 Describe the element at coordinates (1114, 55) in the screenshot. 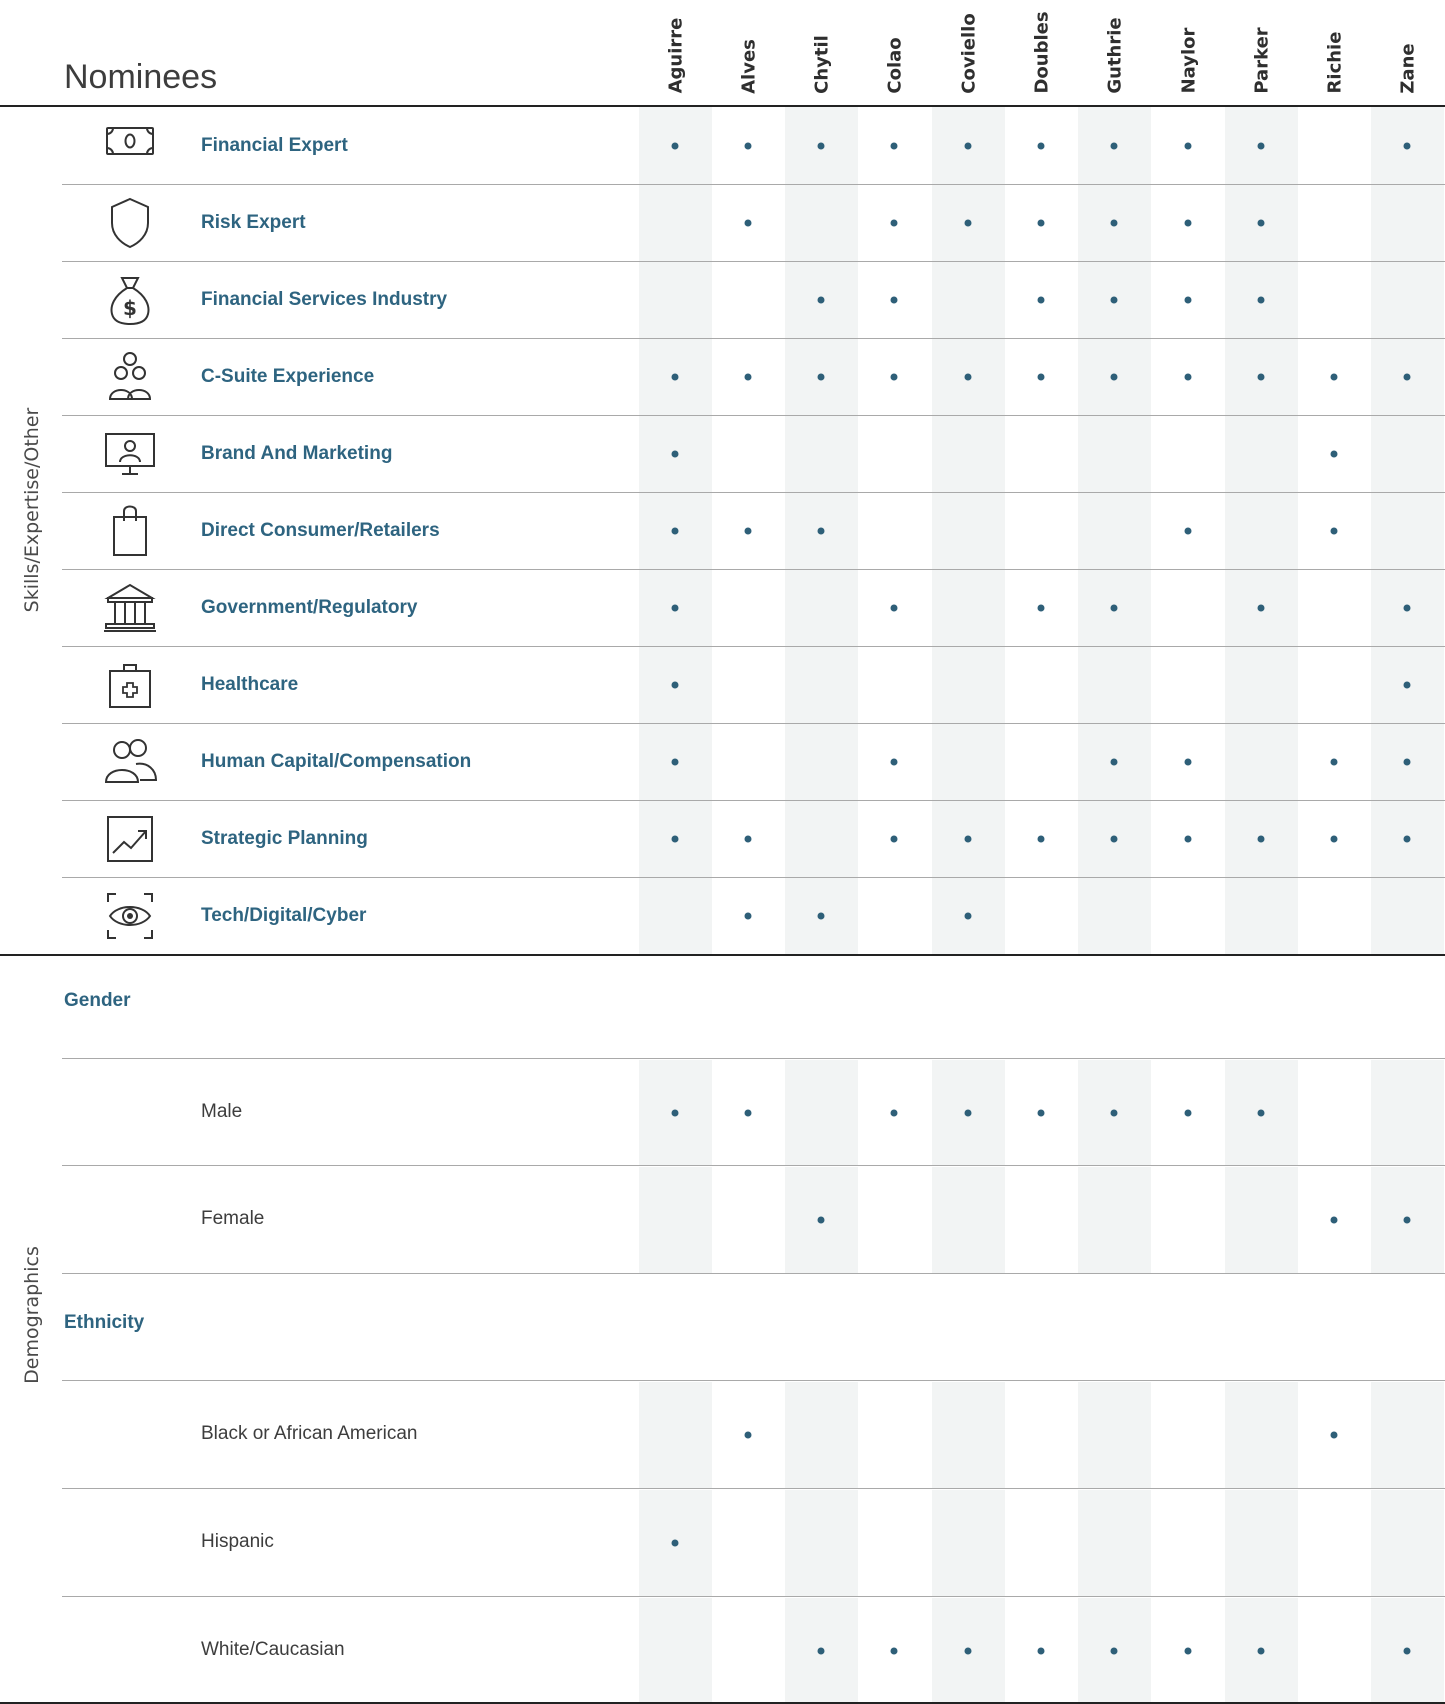

I see `nominee-name: Guthrie` at that location.